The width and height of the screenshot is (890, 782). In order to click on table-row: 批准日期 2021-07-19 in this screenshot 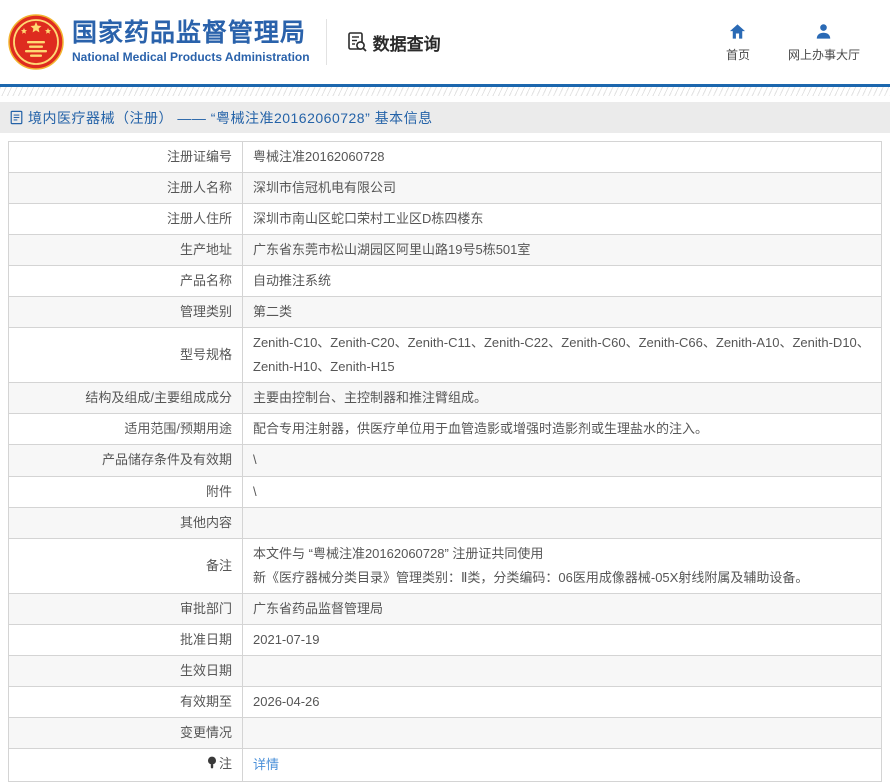, I will do `click(445, 639)`.